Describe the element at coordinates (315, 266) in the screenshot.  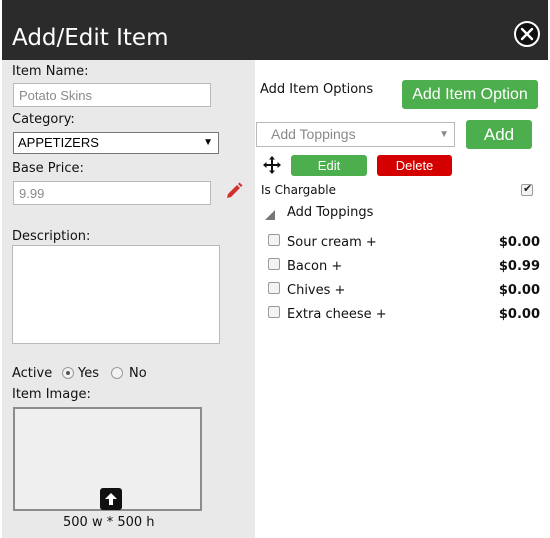
I see `topping-name: Bacon +` at that location.